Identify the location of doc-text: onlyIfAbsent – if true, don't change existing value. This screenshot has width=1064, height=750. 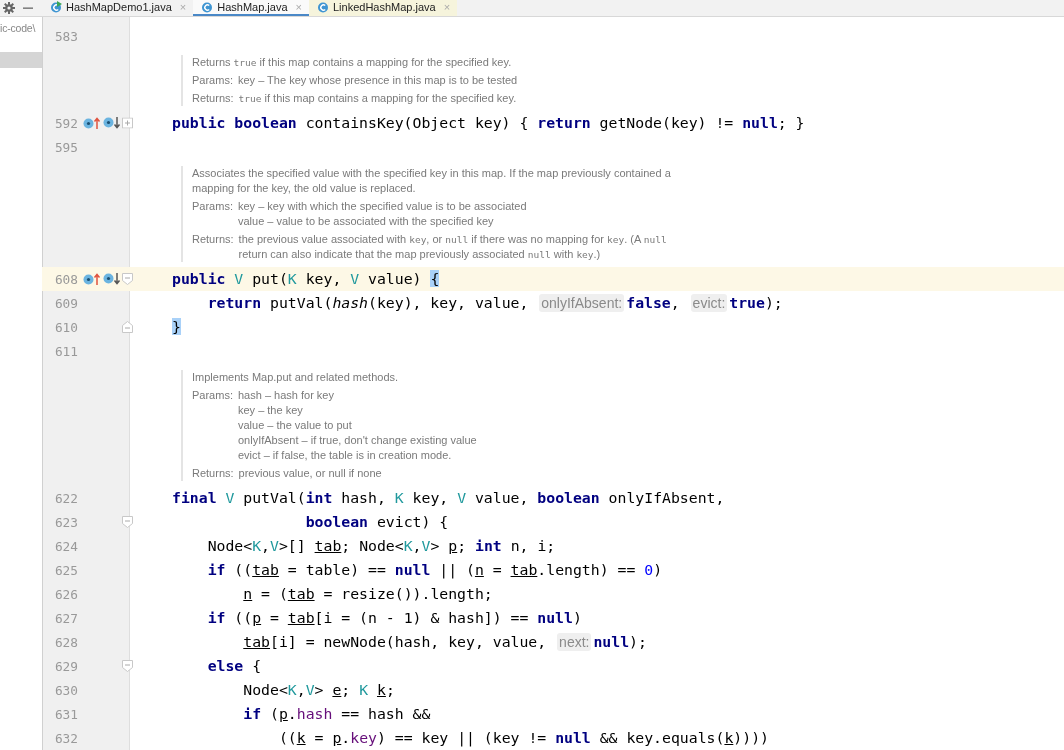
(357, 440).